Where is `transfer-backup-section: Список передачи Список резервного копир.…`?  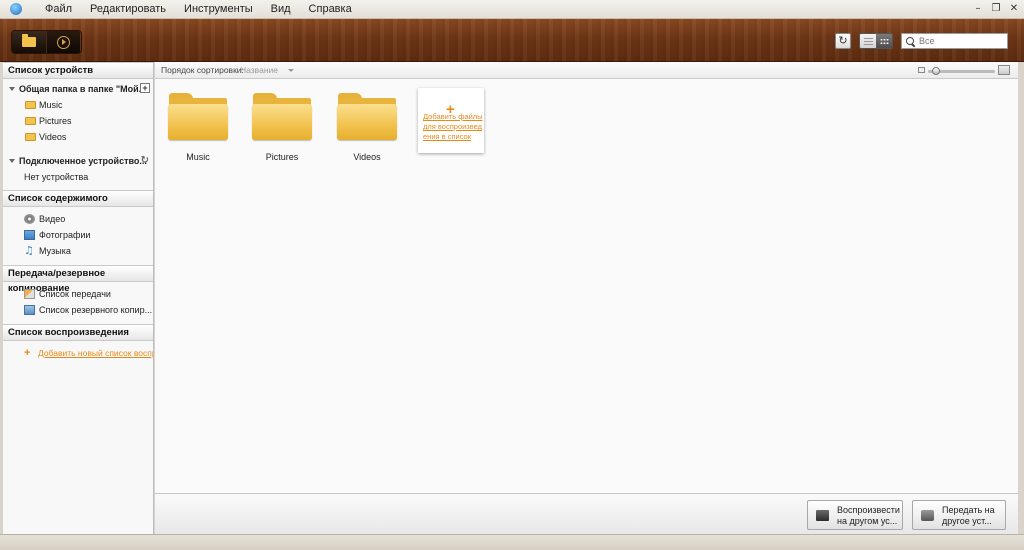
transfer-backup-section: Список передачи Список резервного копир.… is located at coordinates (78, 301).